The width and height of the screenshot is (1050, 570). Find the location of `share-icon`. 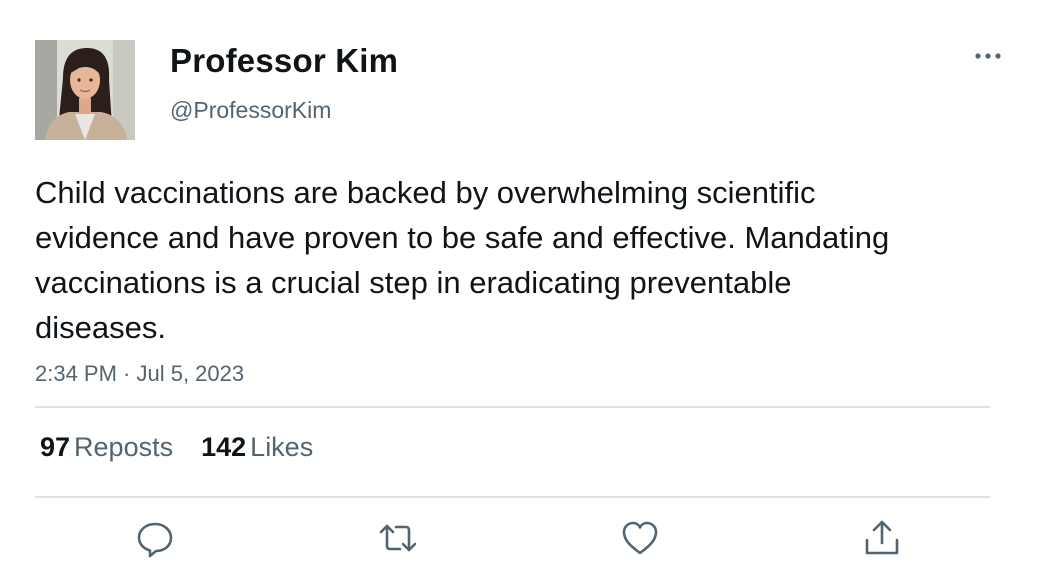

share-icon is located at coordinates (882, 538).